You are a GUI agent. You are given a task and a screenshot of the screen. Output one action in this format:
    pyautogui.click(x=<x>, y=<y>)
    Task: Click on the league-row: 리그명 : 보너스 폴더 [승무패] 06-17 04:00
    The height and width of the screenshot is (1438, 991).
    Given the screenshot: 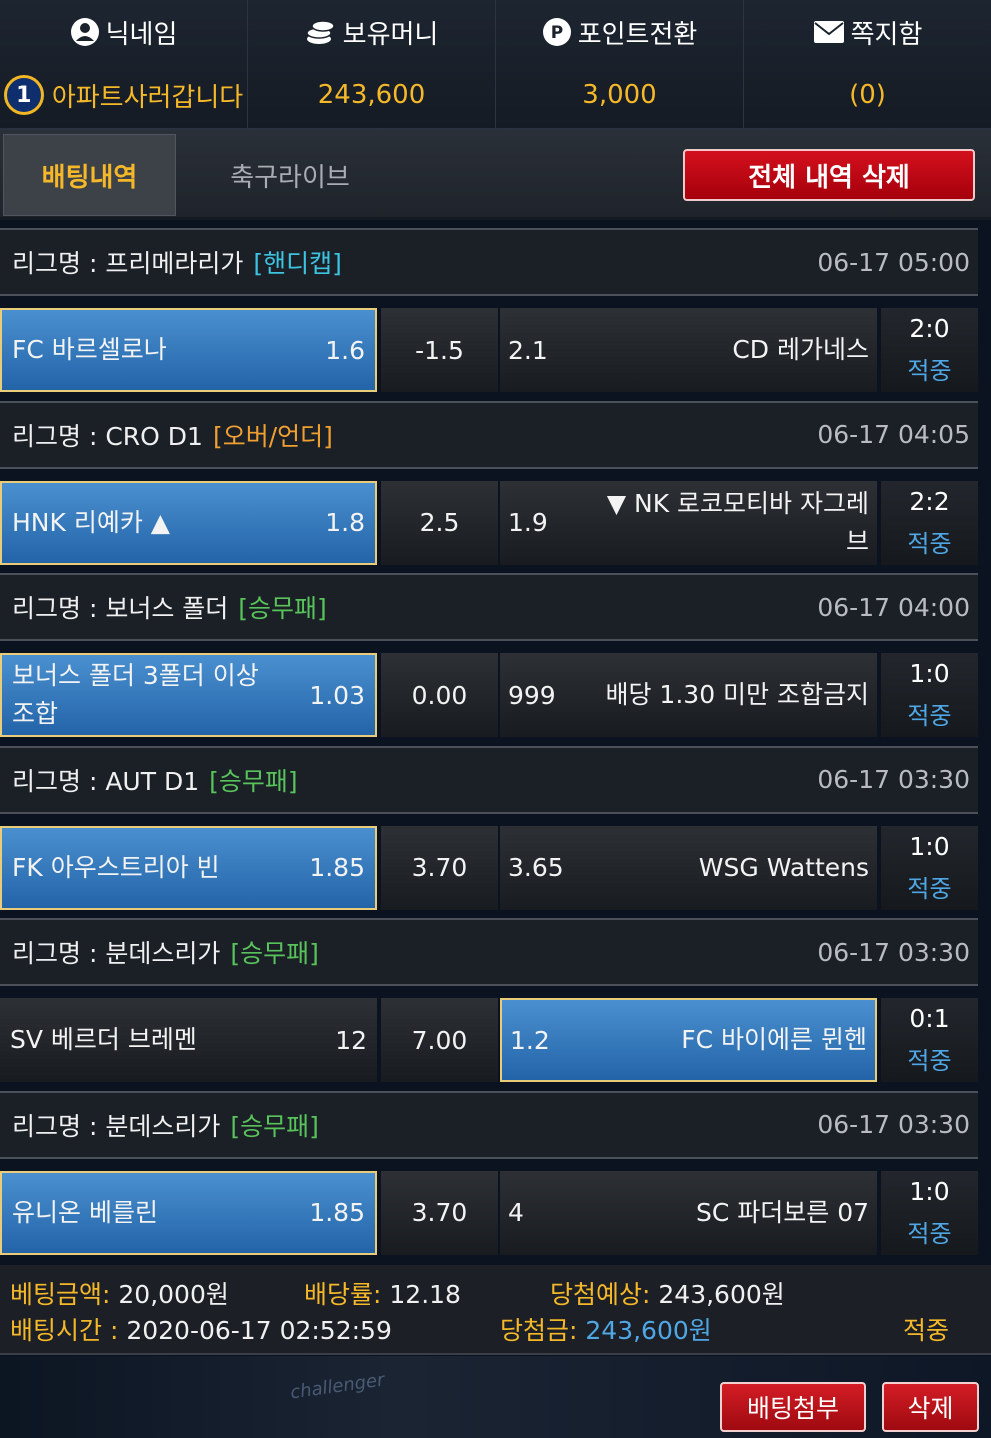 What is the action you would take?
    pyautogui.click(x=489, y=607)
    